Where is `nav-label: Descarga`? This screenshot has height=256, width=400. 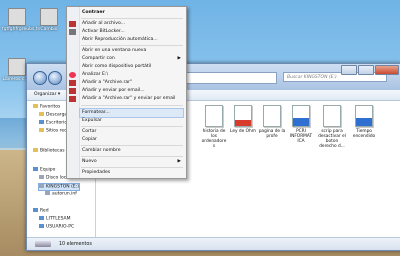
nav-label: Descarga is located at coordinates (57, 115).